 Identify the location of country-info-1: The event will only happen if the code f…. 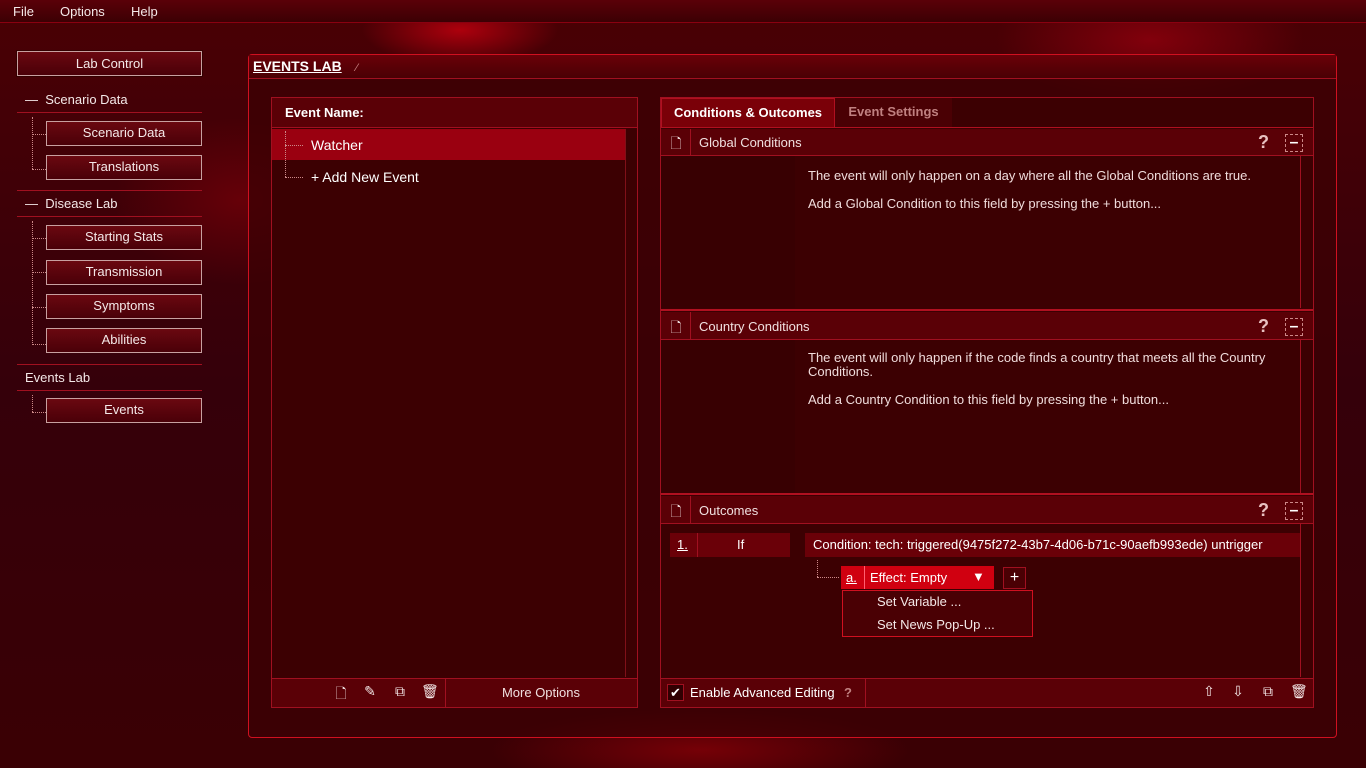
(1037, 364).